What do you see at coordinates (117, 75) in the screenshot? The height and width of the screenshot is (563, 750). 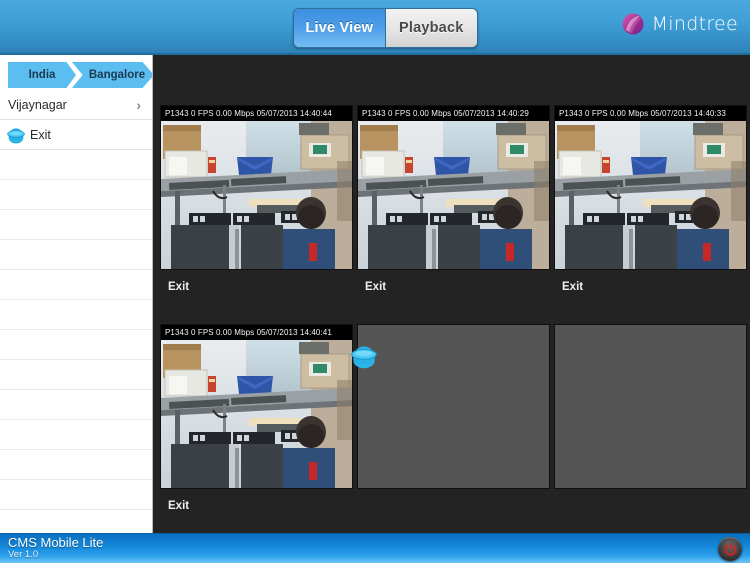 I see `breadcrumb-item-bangalore-label: Bangalore` at bounding box center [117, 75].